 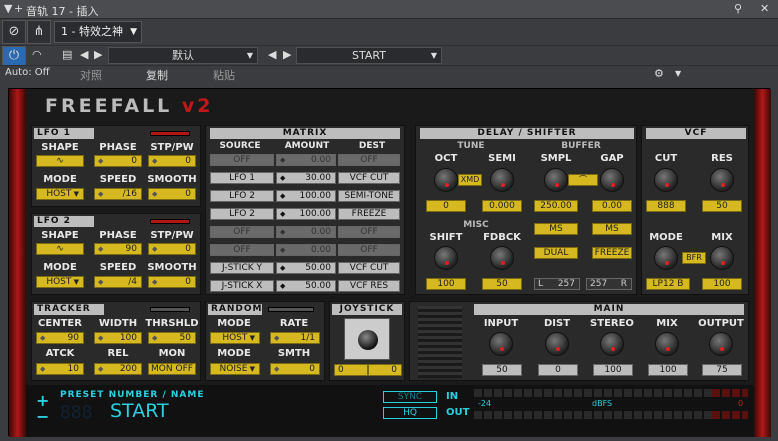 What do you see at coordinates (306, 178) in the screenshot?
I see `matrix-amount-value: ◆ 30.00` at bounding box center [306, 178].